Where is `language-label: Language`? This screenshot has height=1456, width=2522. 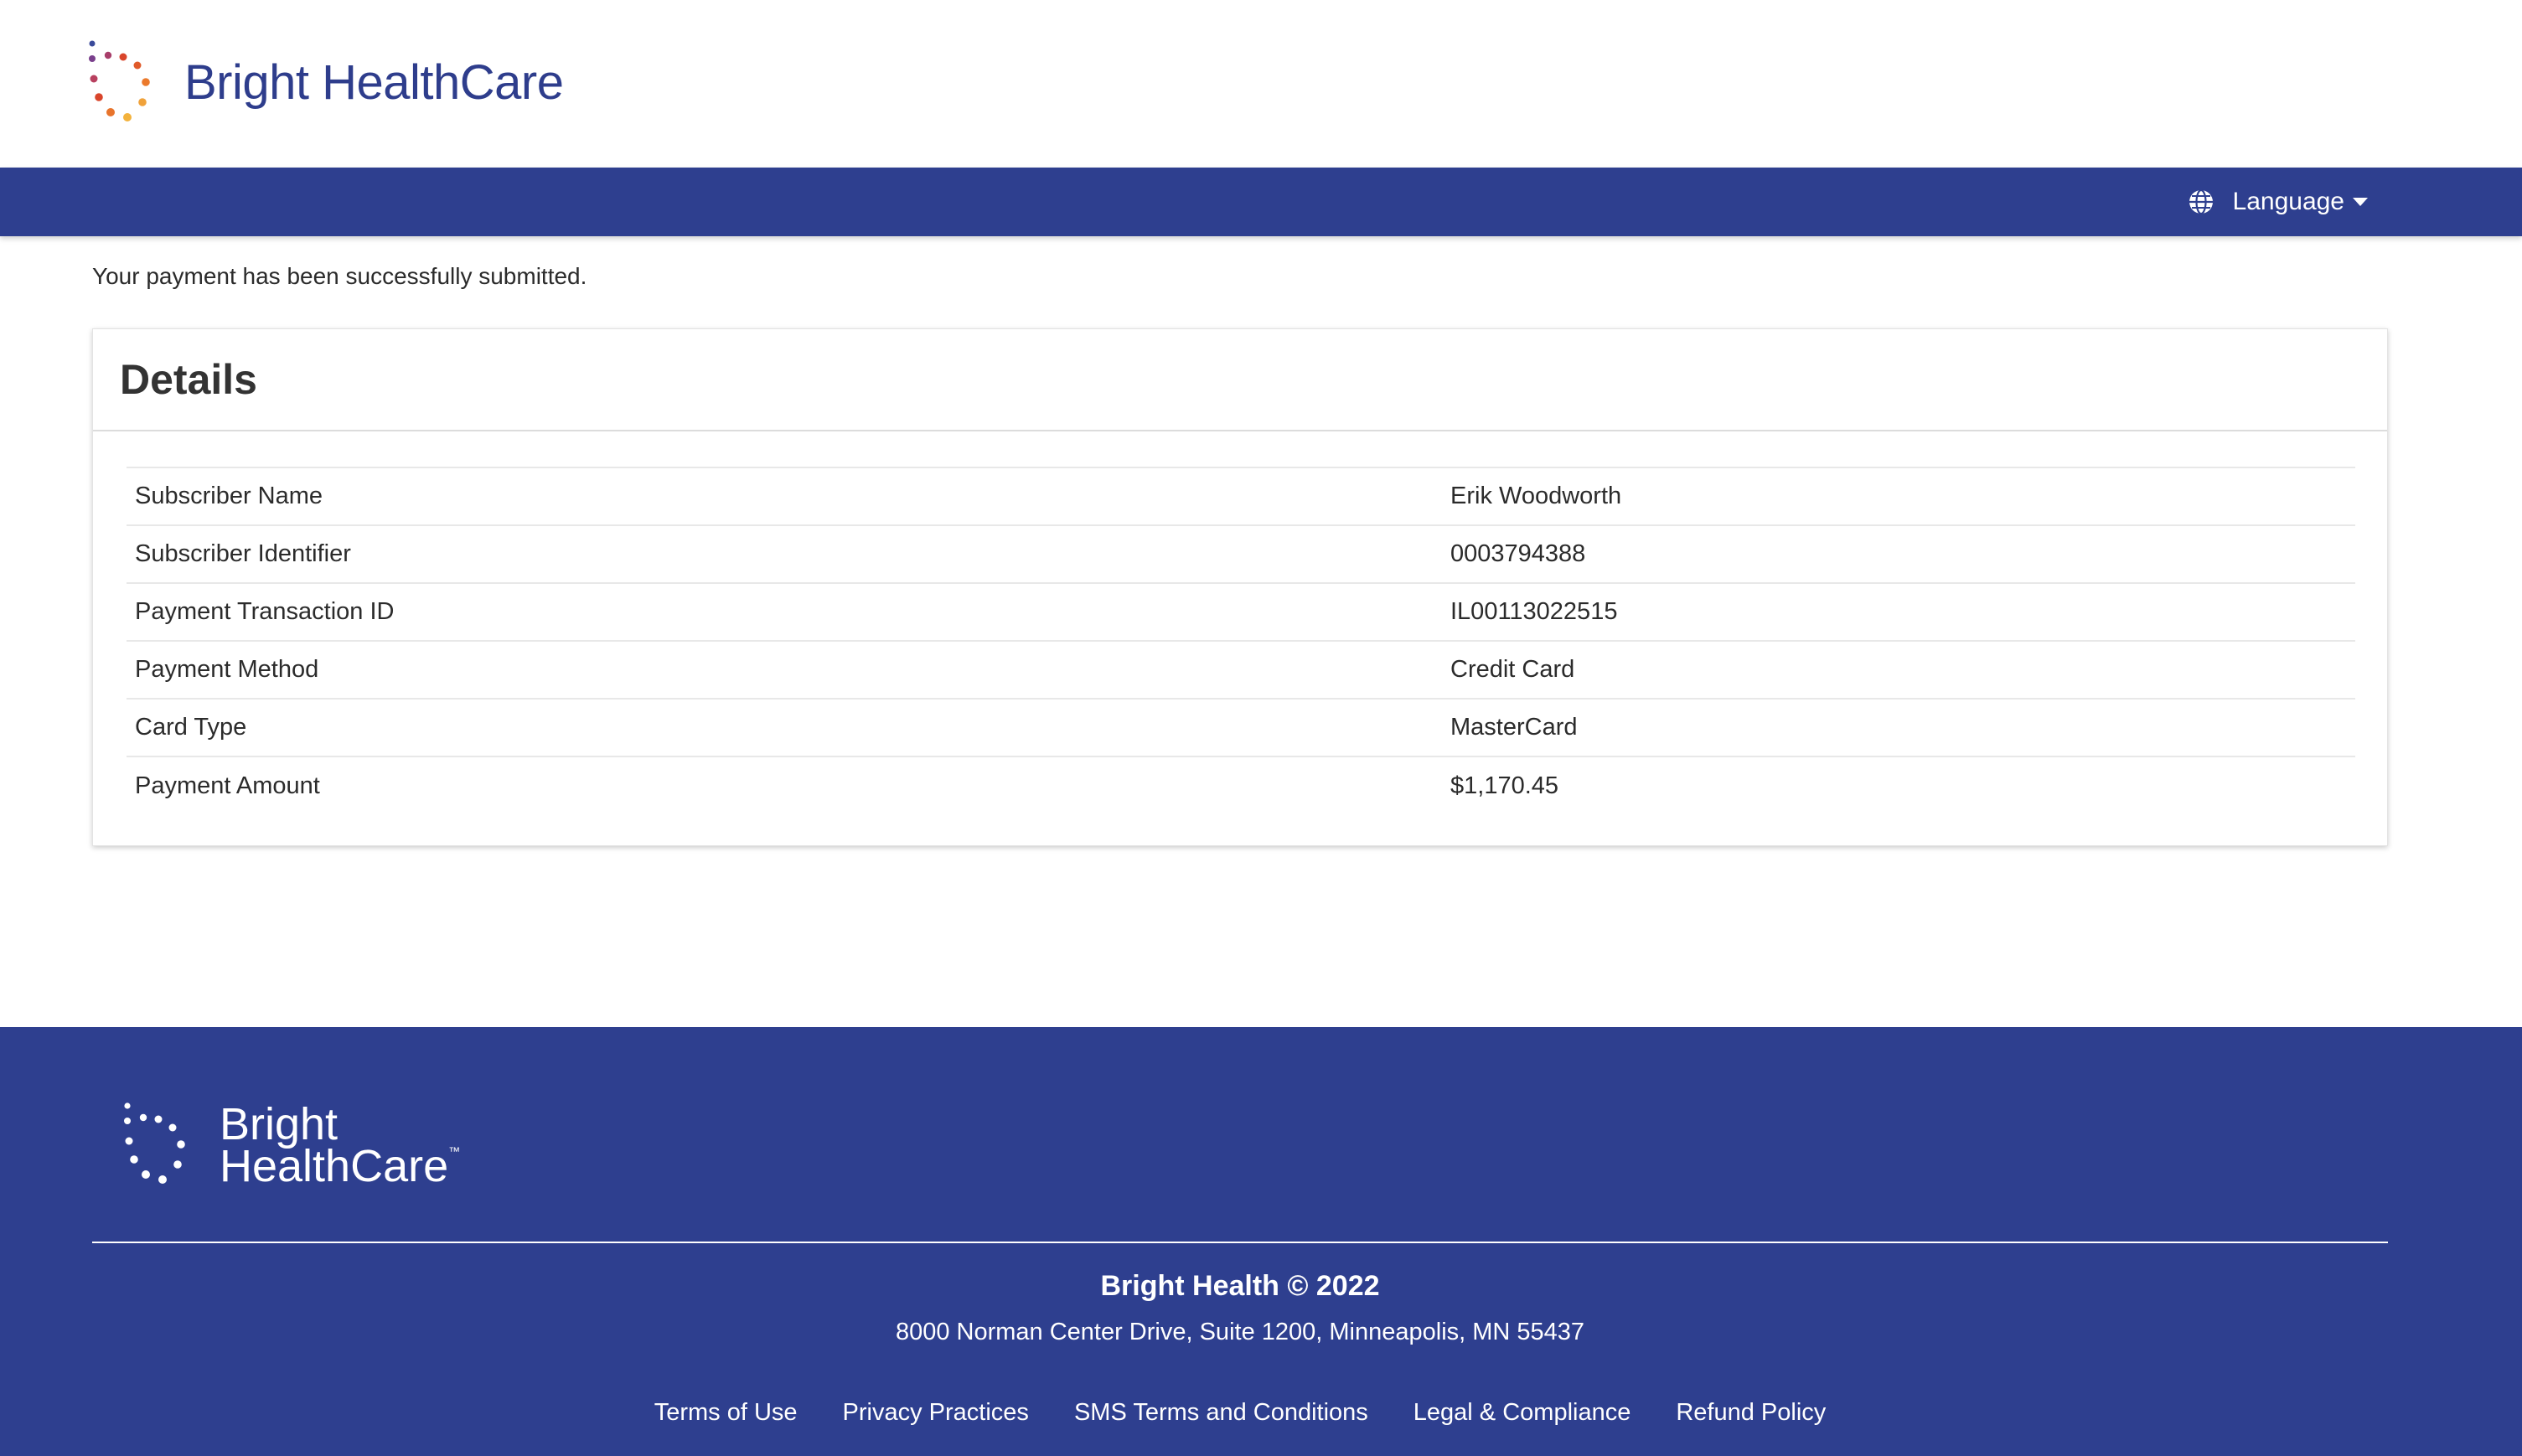 language-label: Language is located at coordinates (2288, 201).